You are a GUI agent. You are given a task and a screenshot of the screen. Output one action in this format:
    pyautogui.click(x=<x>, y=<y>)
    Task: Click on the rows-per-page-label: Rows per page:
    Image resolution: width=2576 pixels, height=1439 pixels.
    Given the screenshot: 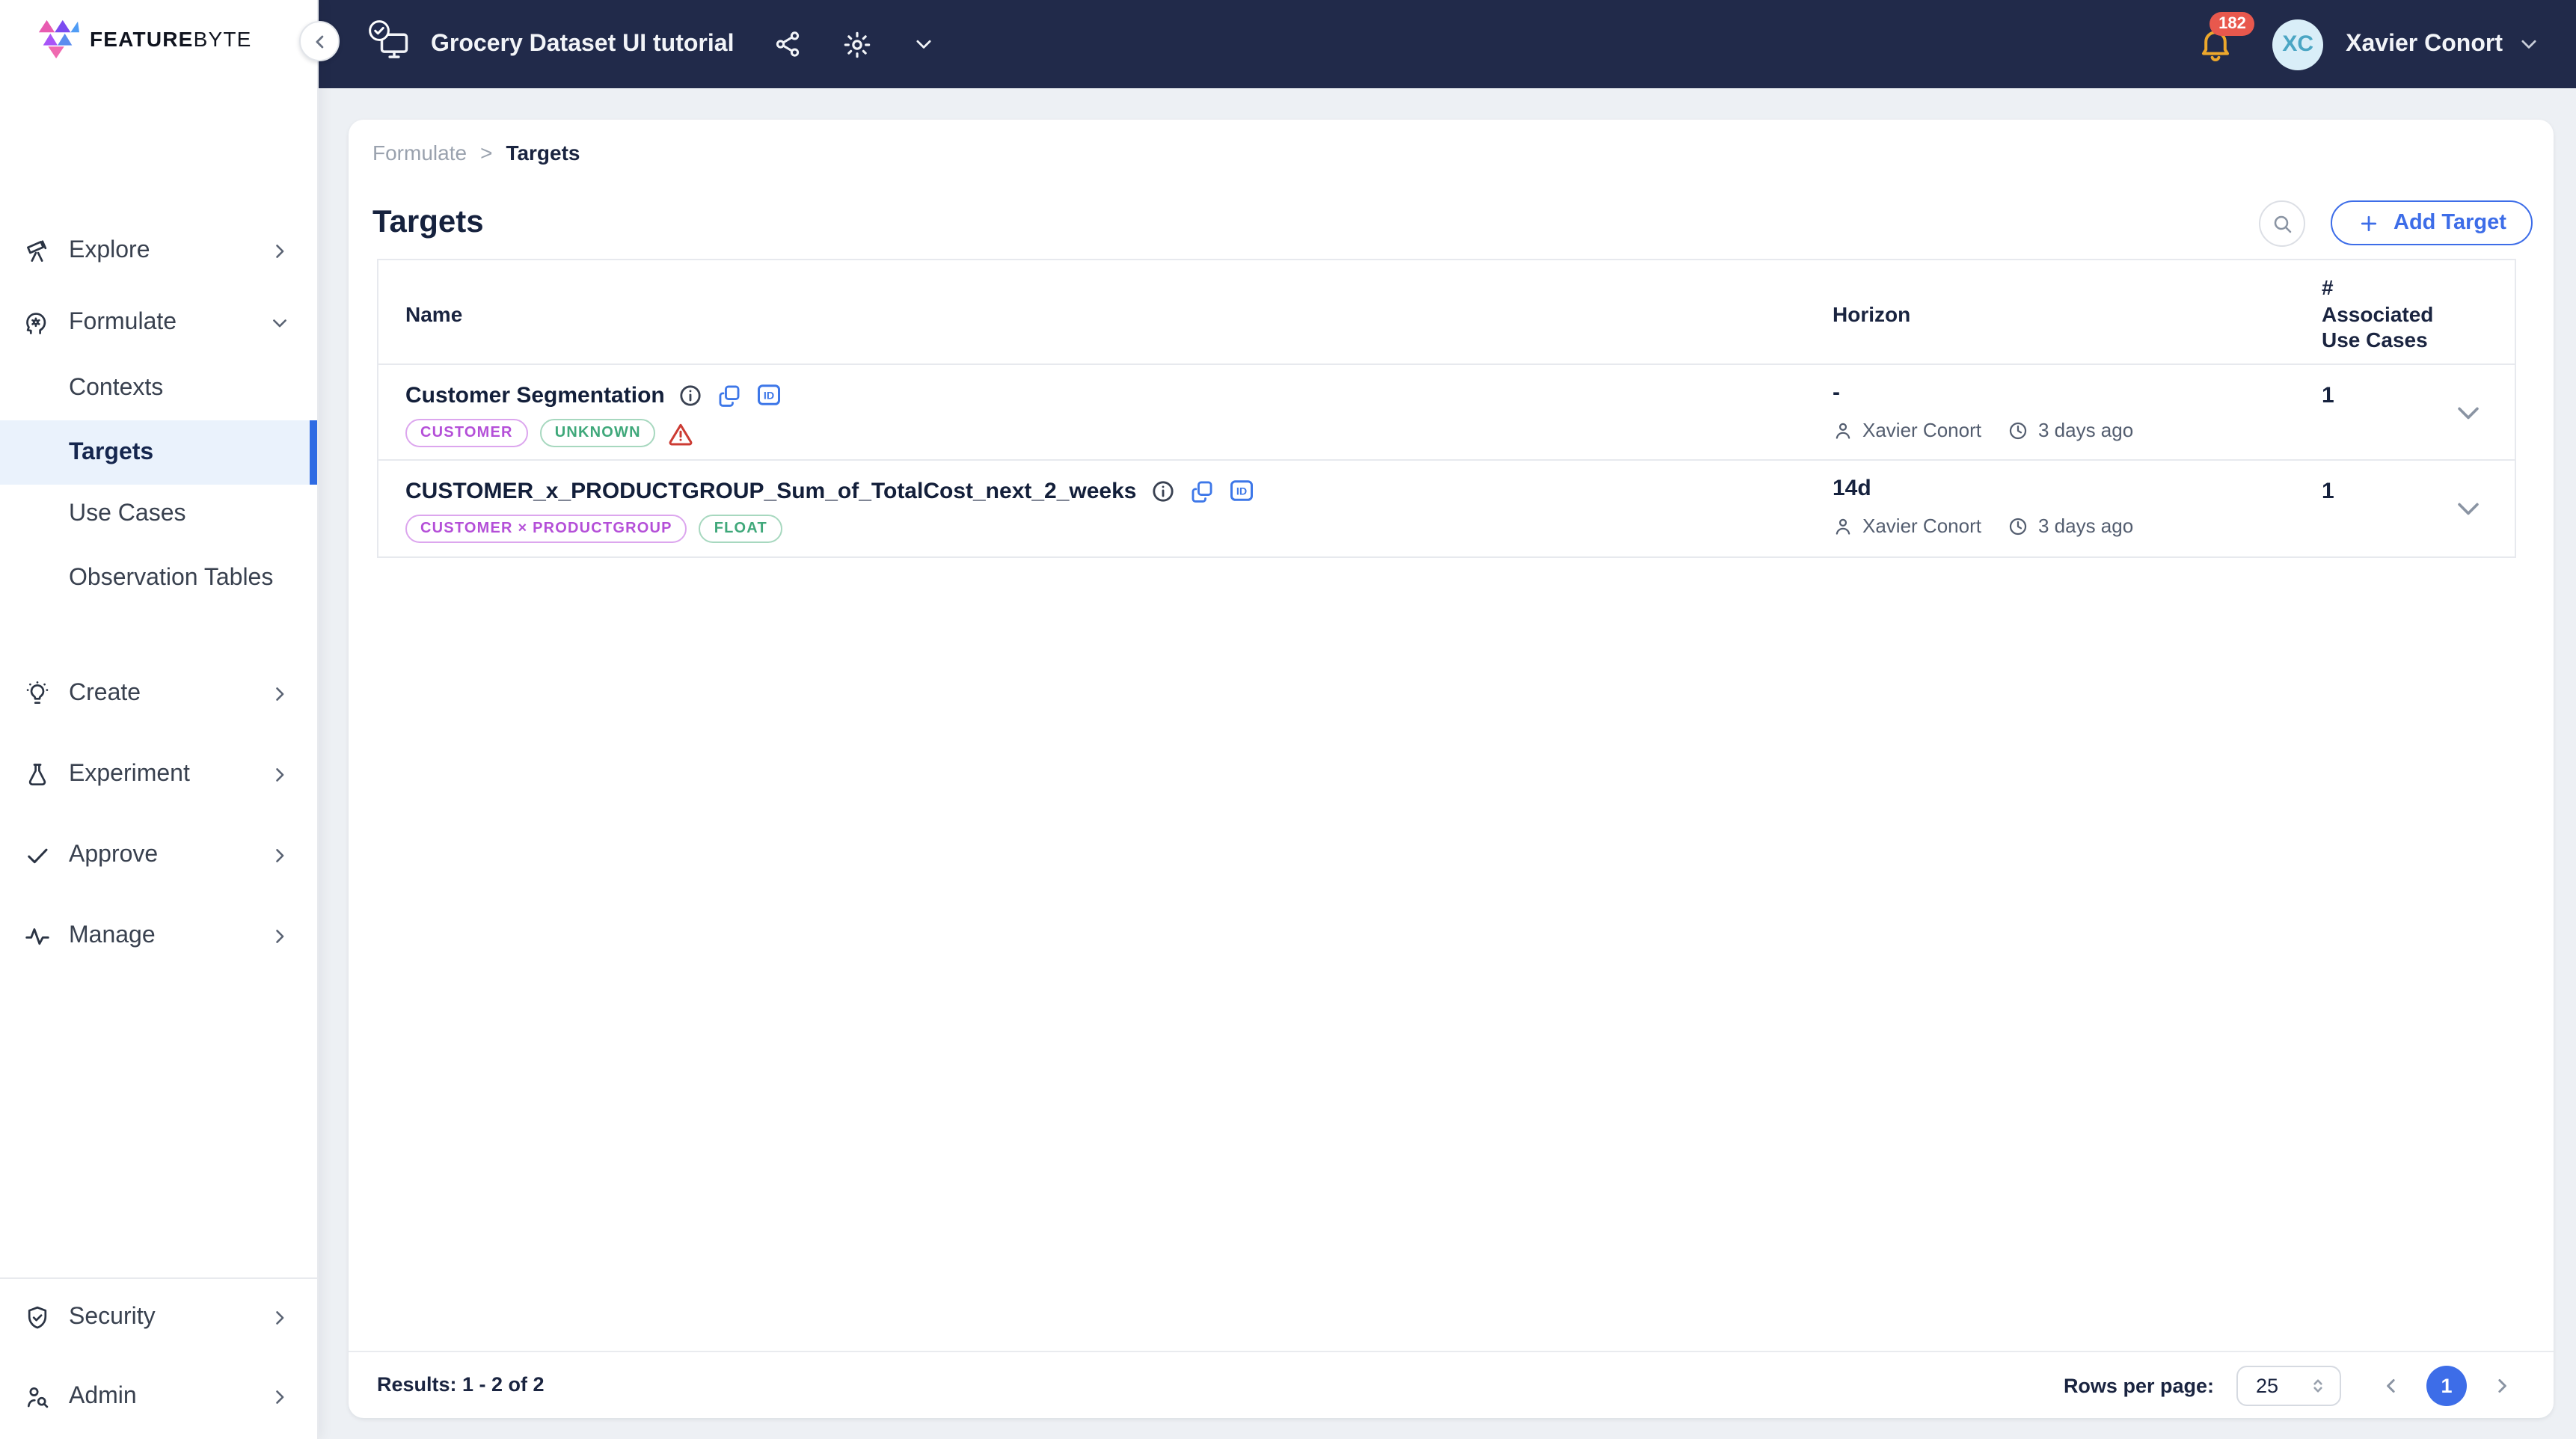 What is the action you would take?
    pyautogui.click(x=2138, y=1386)
    